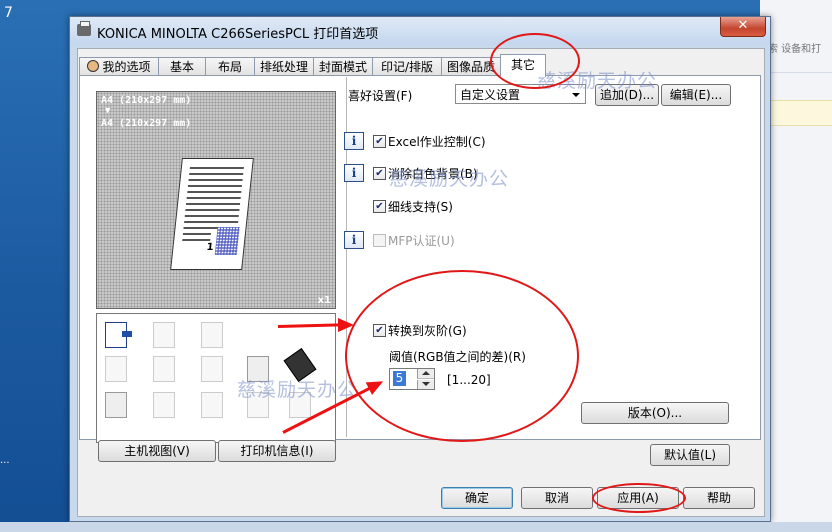 This screenshot has width=832, height=532. I want to click on account-icon, so click(212, 405).